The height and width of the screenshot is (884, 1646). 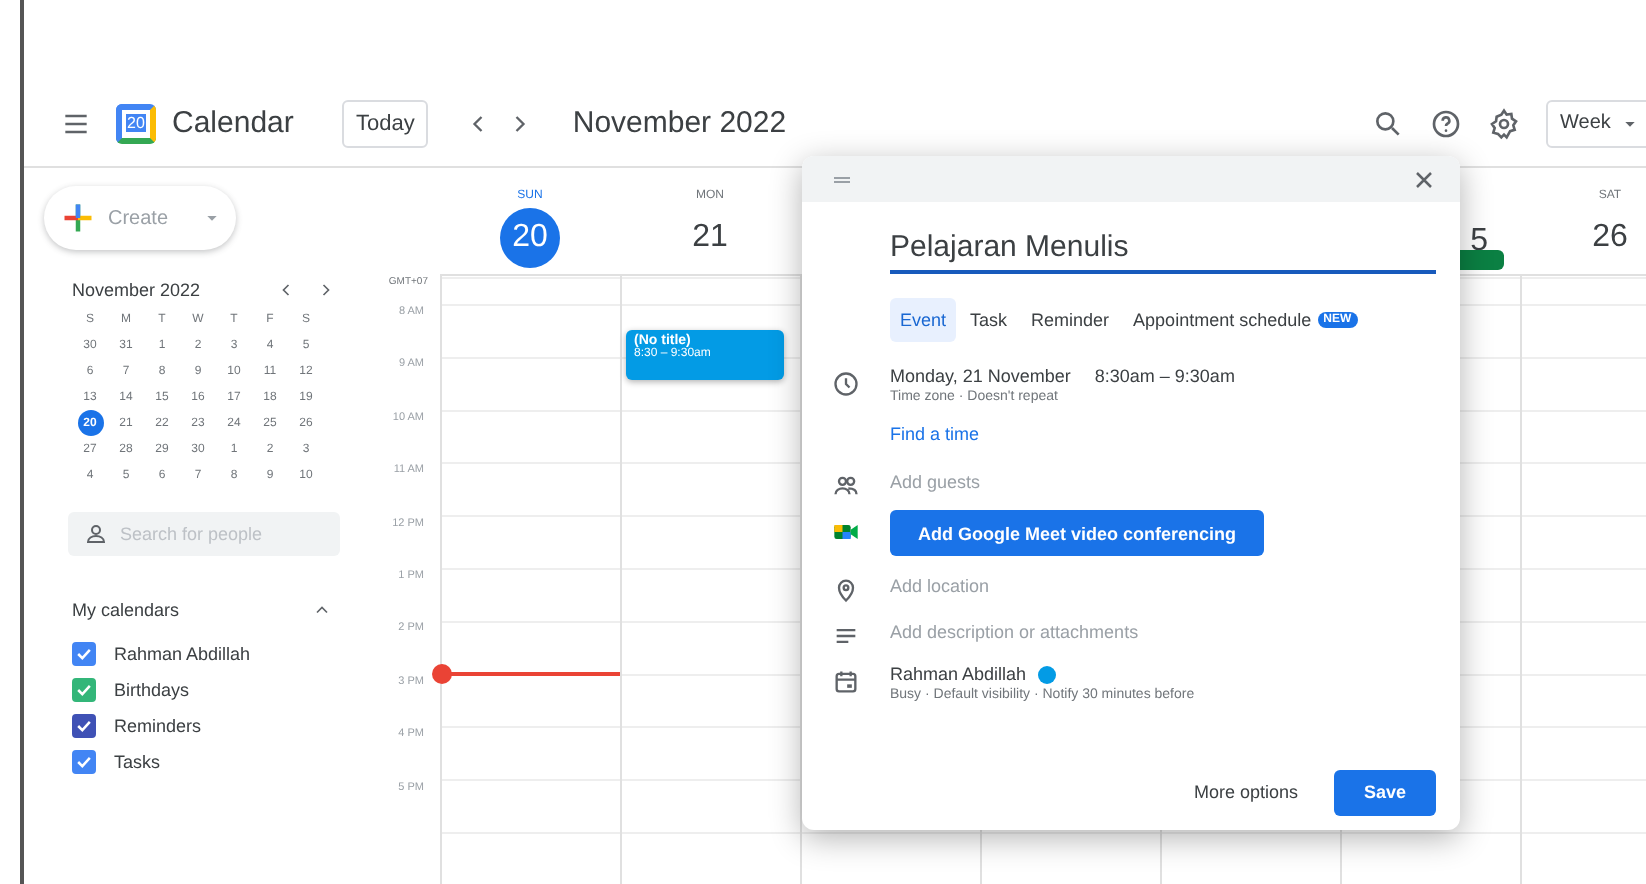 I want to click on calendar-name: Reminders, so click(x=158, y=726).